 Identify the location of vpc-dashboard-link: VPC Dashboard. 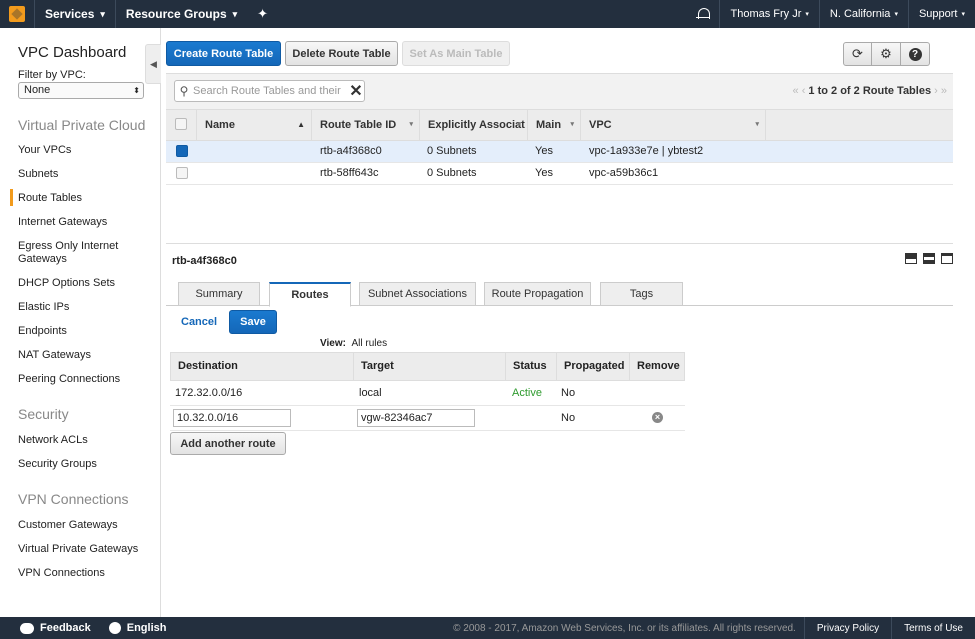
(72, 52).